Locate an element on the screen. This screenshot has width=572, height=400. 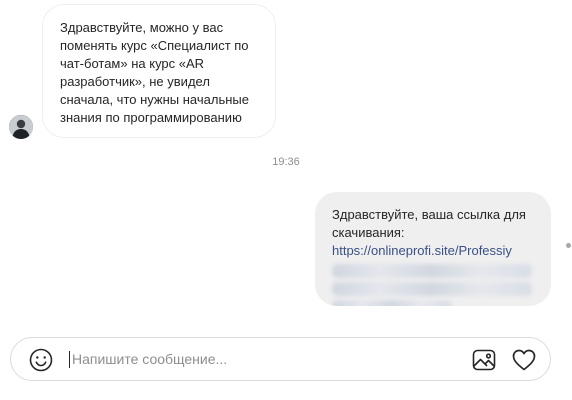
avatar is located at coordinates (21, 127).